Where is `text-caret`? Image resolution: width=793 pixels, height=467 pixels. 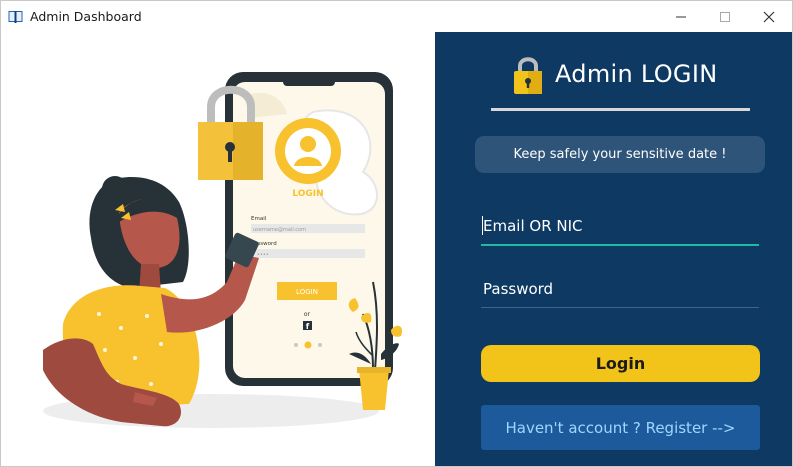
text-caret is located at coordinates (482, 225).